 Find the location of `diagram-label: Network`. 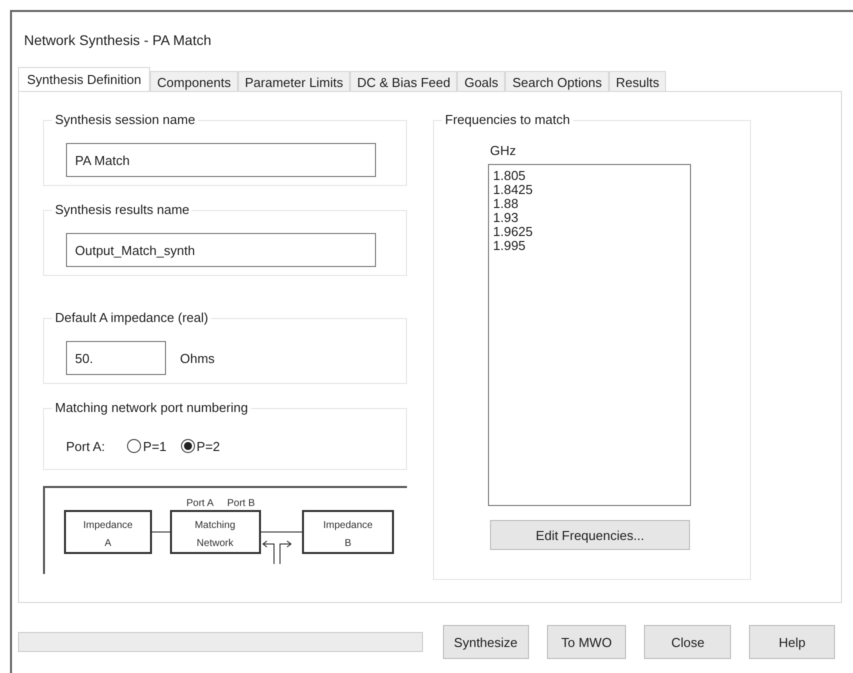

diagram-label: Network is located at coordinates (215, 543).